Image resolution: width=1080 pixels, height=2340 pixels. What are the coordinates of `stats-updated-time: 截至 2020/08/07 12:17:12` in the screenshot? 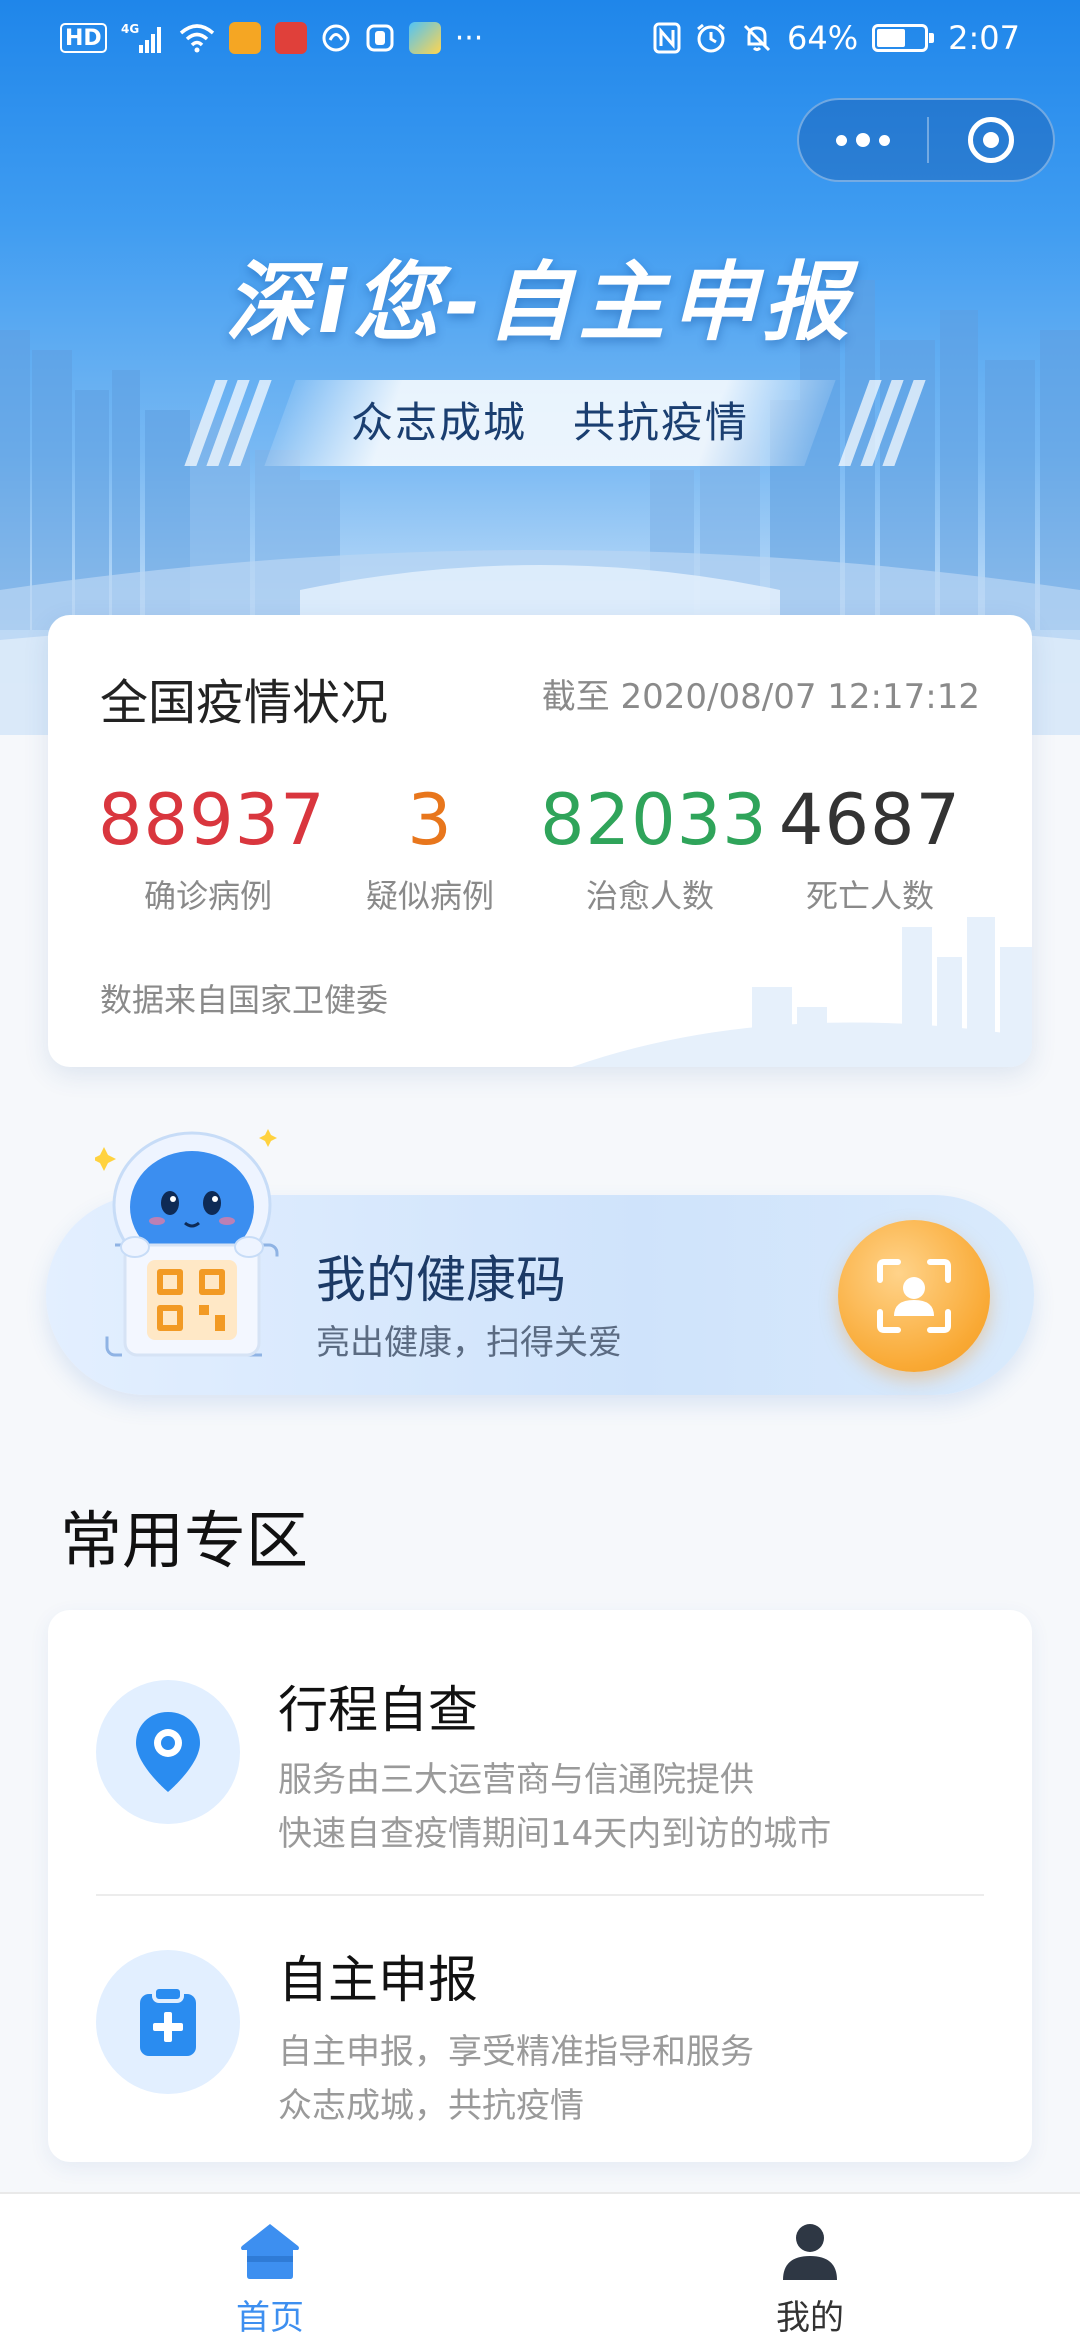 It's located at (760, 697).